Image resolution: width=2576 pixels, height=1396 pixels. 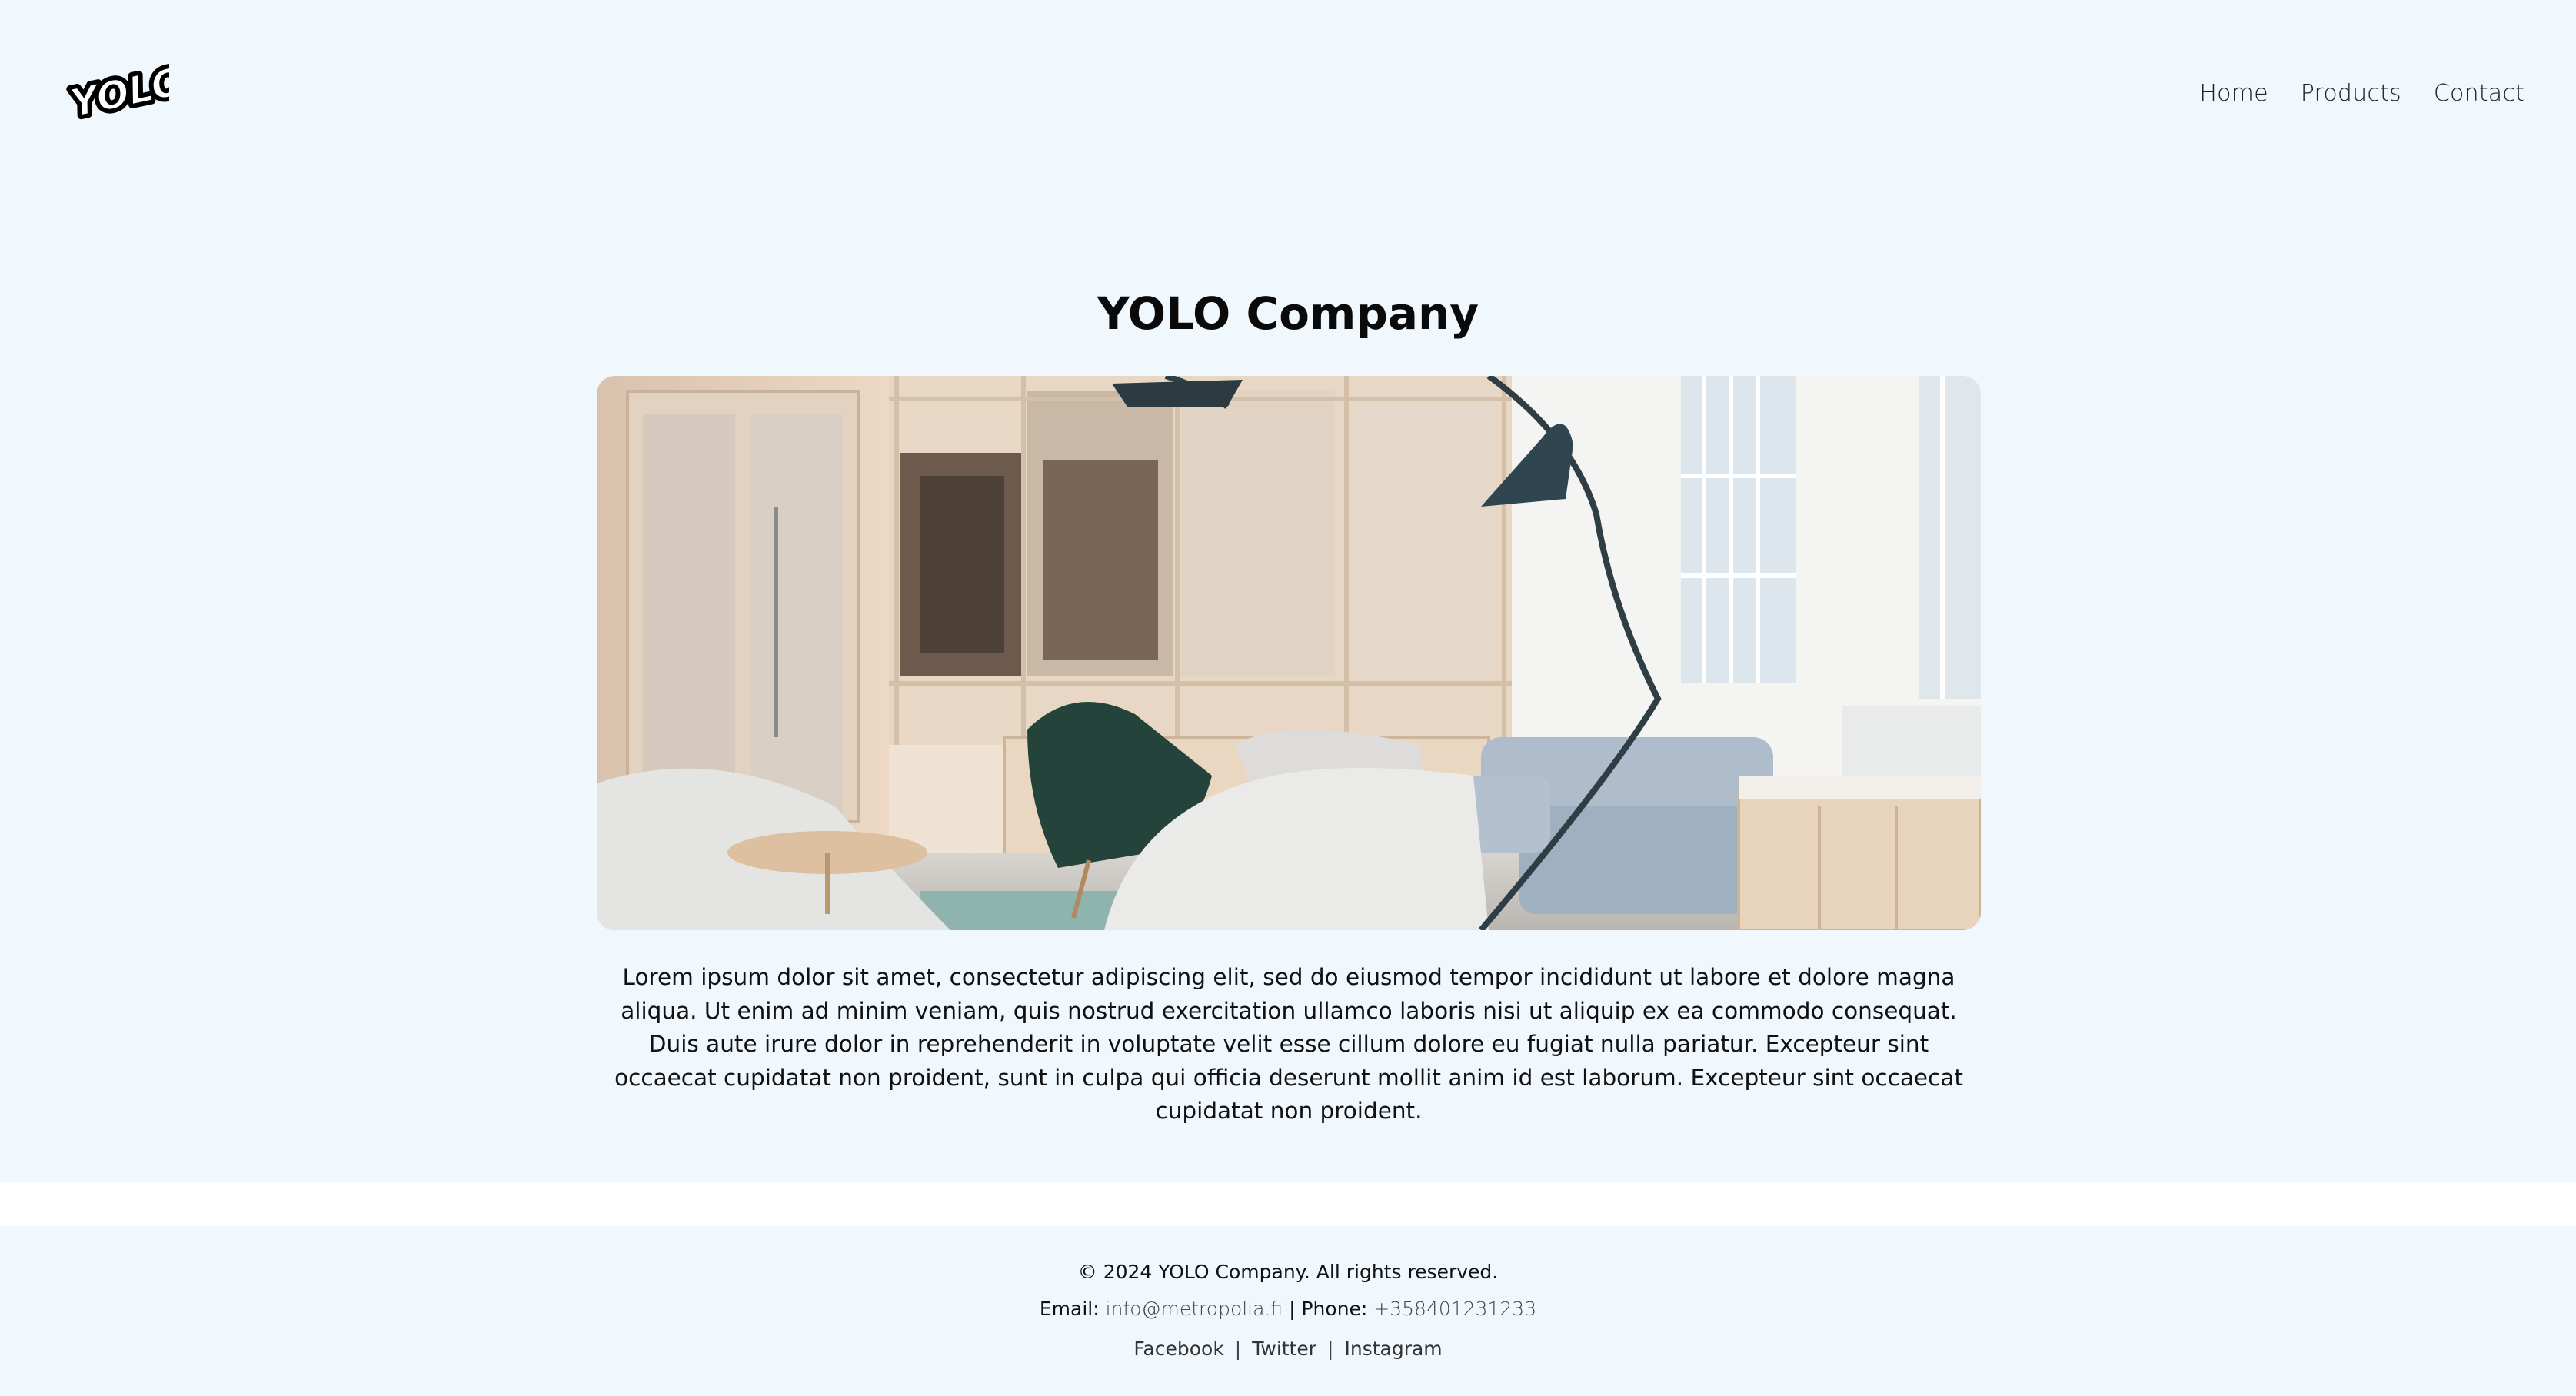 What do you see at coordinates (2234, 93) in the screenshot?
I see `nav-home-link: Home` at bounding box center [2234, 93].